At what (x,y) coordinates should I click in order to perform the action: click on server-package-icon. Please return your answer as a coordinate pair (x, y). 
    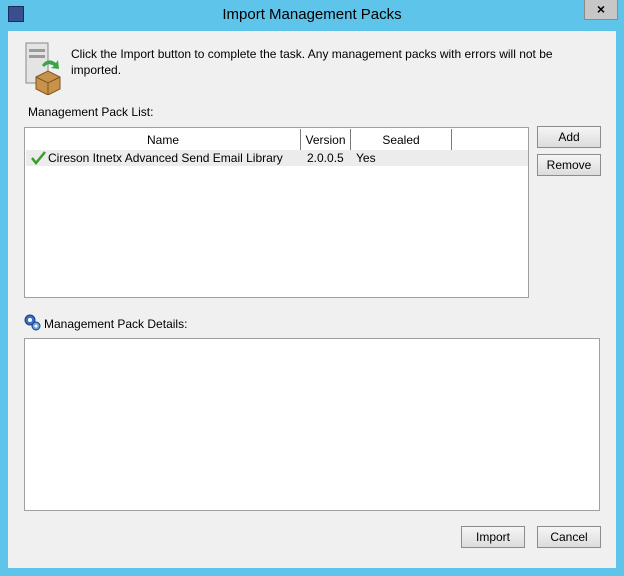
    Looking at the image, I should click on (43, 68).